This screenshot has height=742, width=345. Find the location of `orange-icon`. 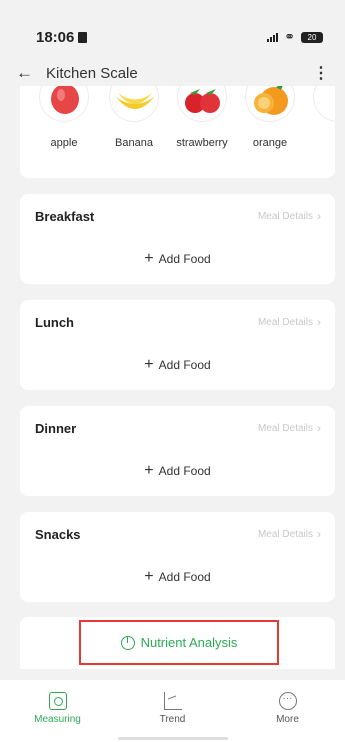

orange-icon is located at coordinates (270, 104).